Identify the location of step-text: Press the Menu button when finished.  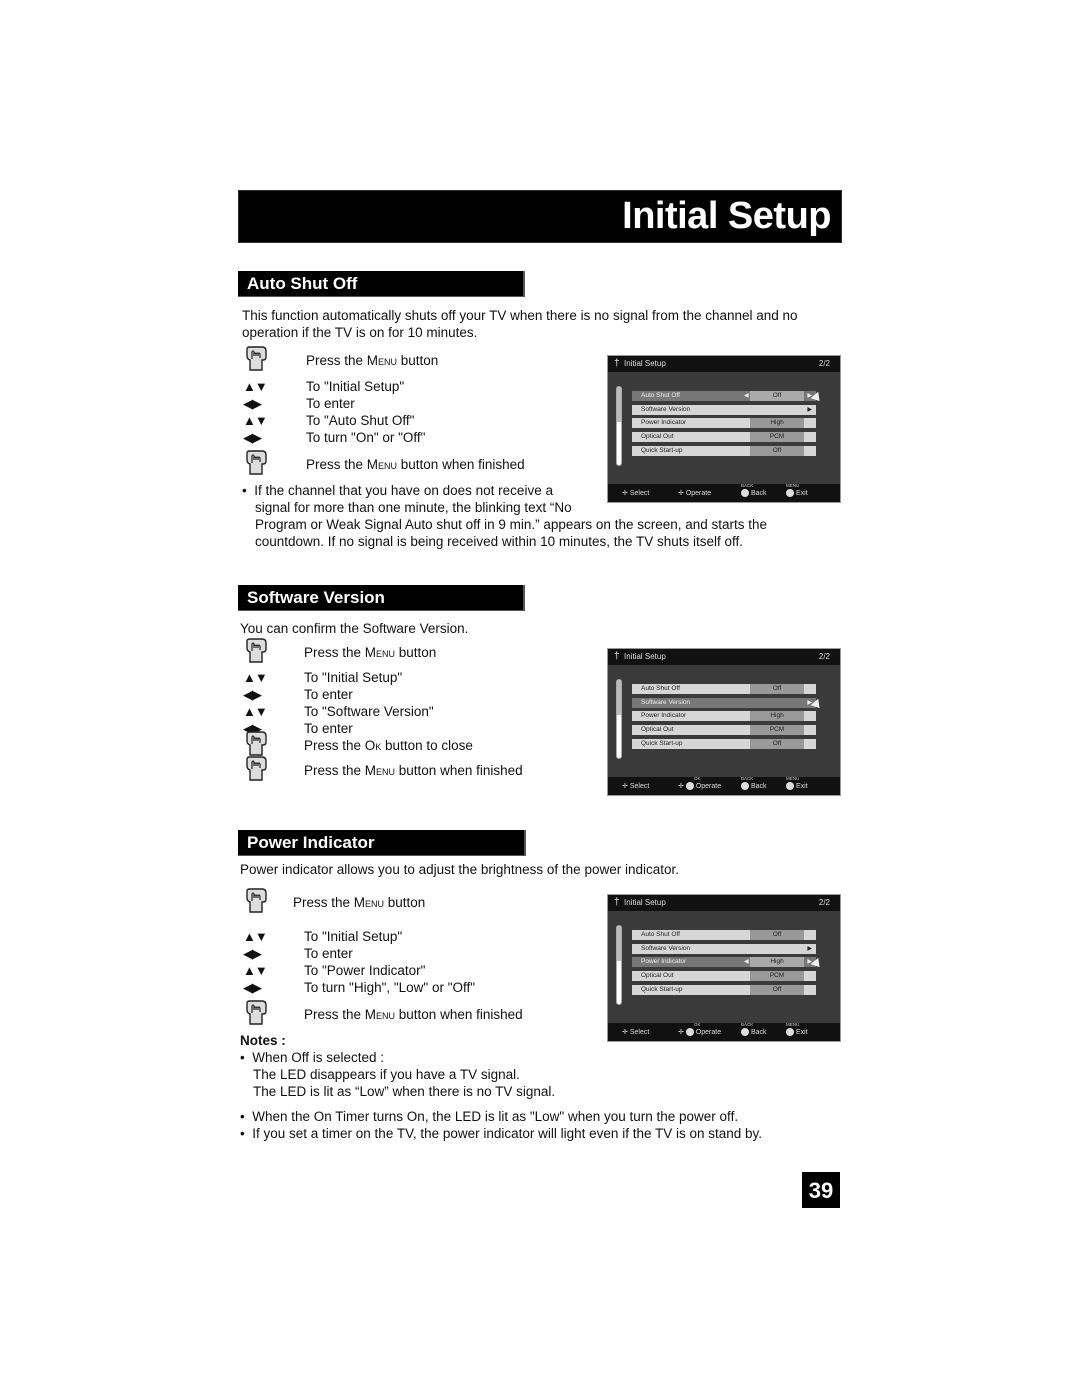
(415, 464).